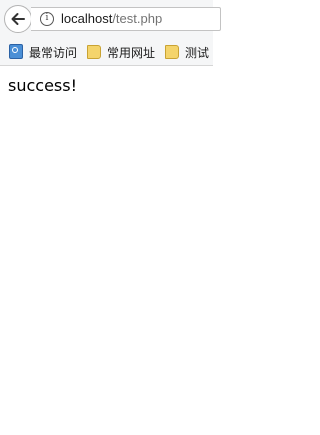  I want to click on most-visited-icon, so click(16, 51).